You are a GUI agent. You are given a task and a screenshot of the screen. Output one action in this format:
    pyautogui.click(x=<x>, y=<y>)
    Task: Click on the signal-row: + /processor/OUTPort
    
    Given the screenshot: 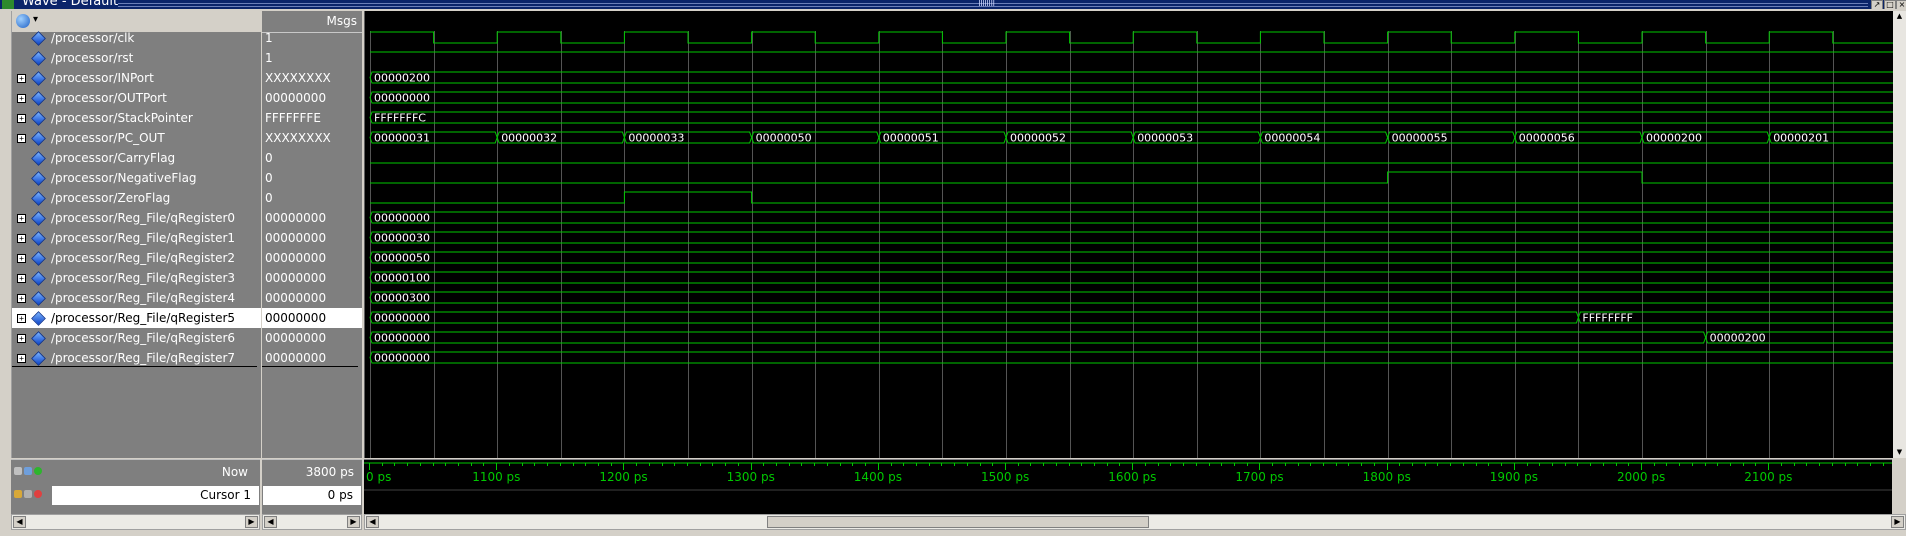 What is the action you would take?
    pyautogui.click(x=136, y=98)
    